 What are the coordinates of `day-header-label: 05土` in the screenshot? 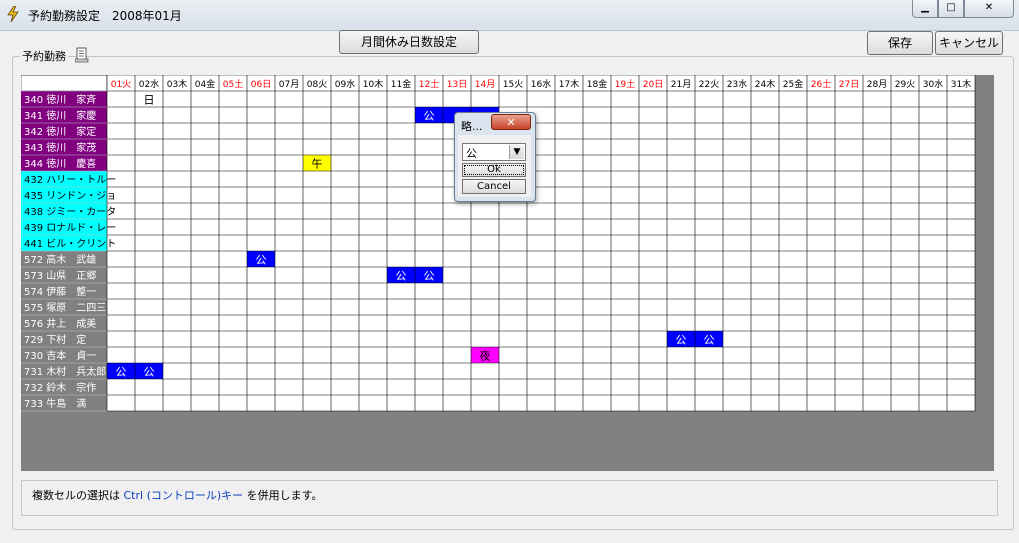 It's located at (233, 84).